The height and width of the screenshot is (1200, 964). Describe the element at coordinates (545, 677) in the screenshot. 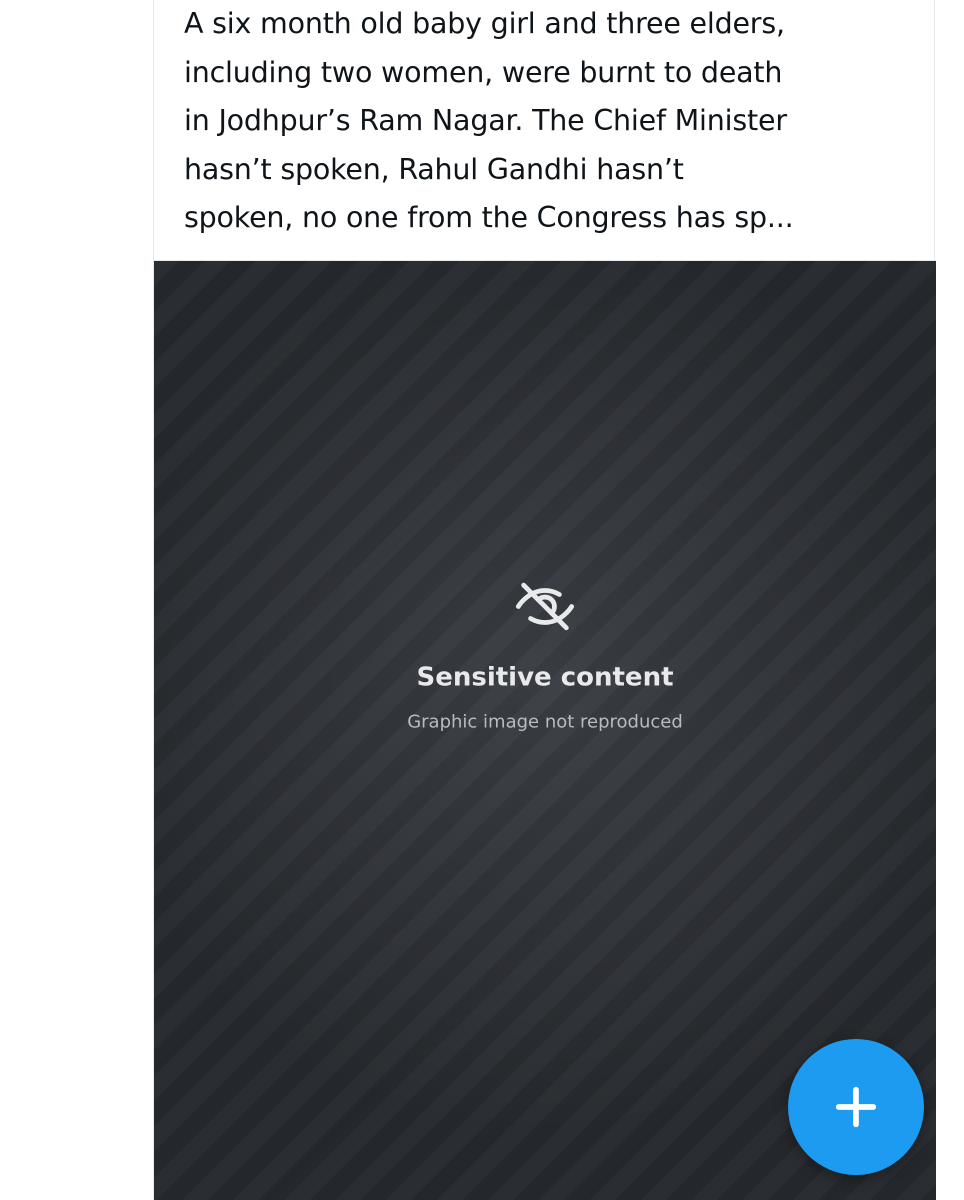

I see `sensitive-content-title: Sensitive content` at that location.